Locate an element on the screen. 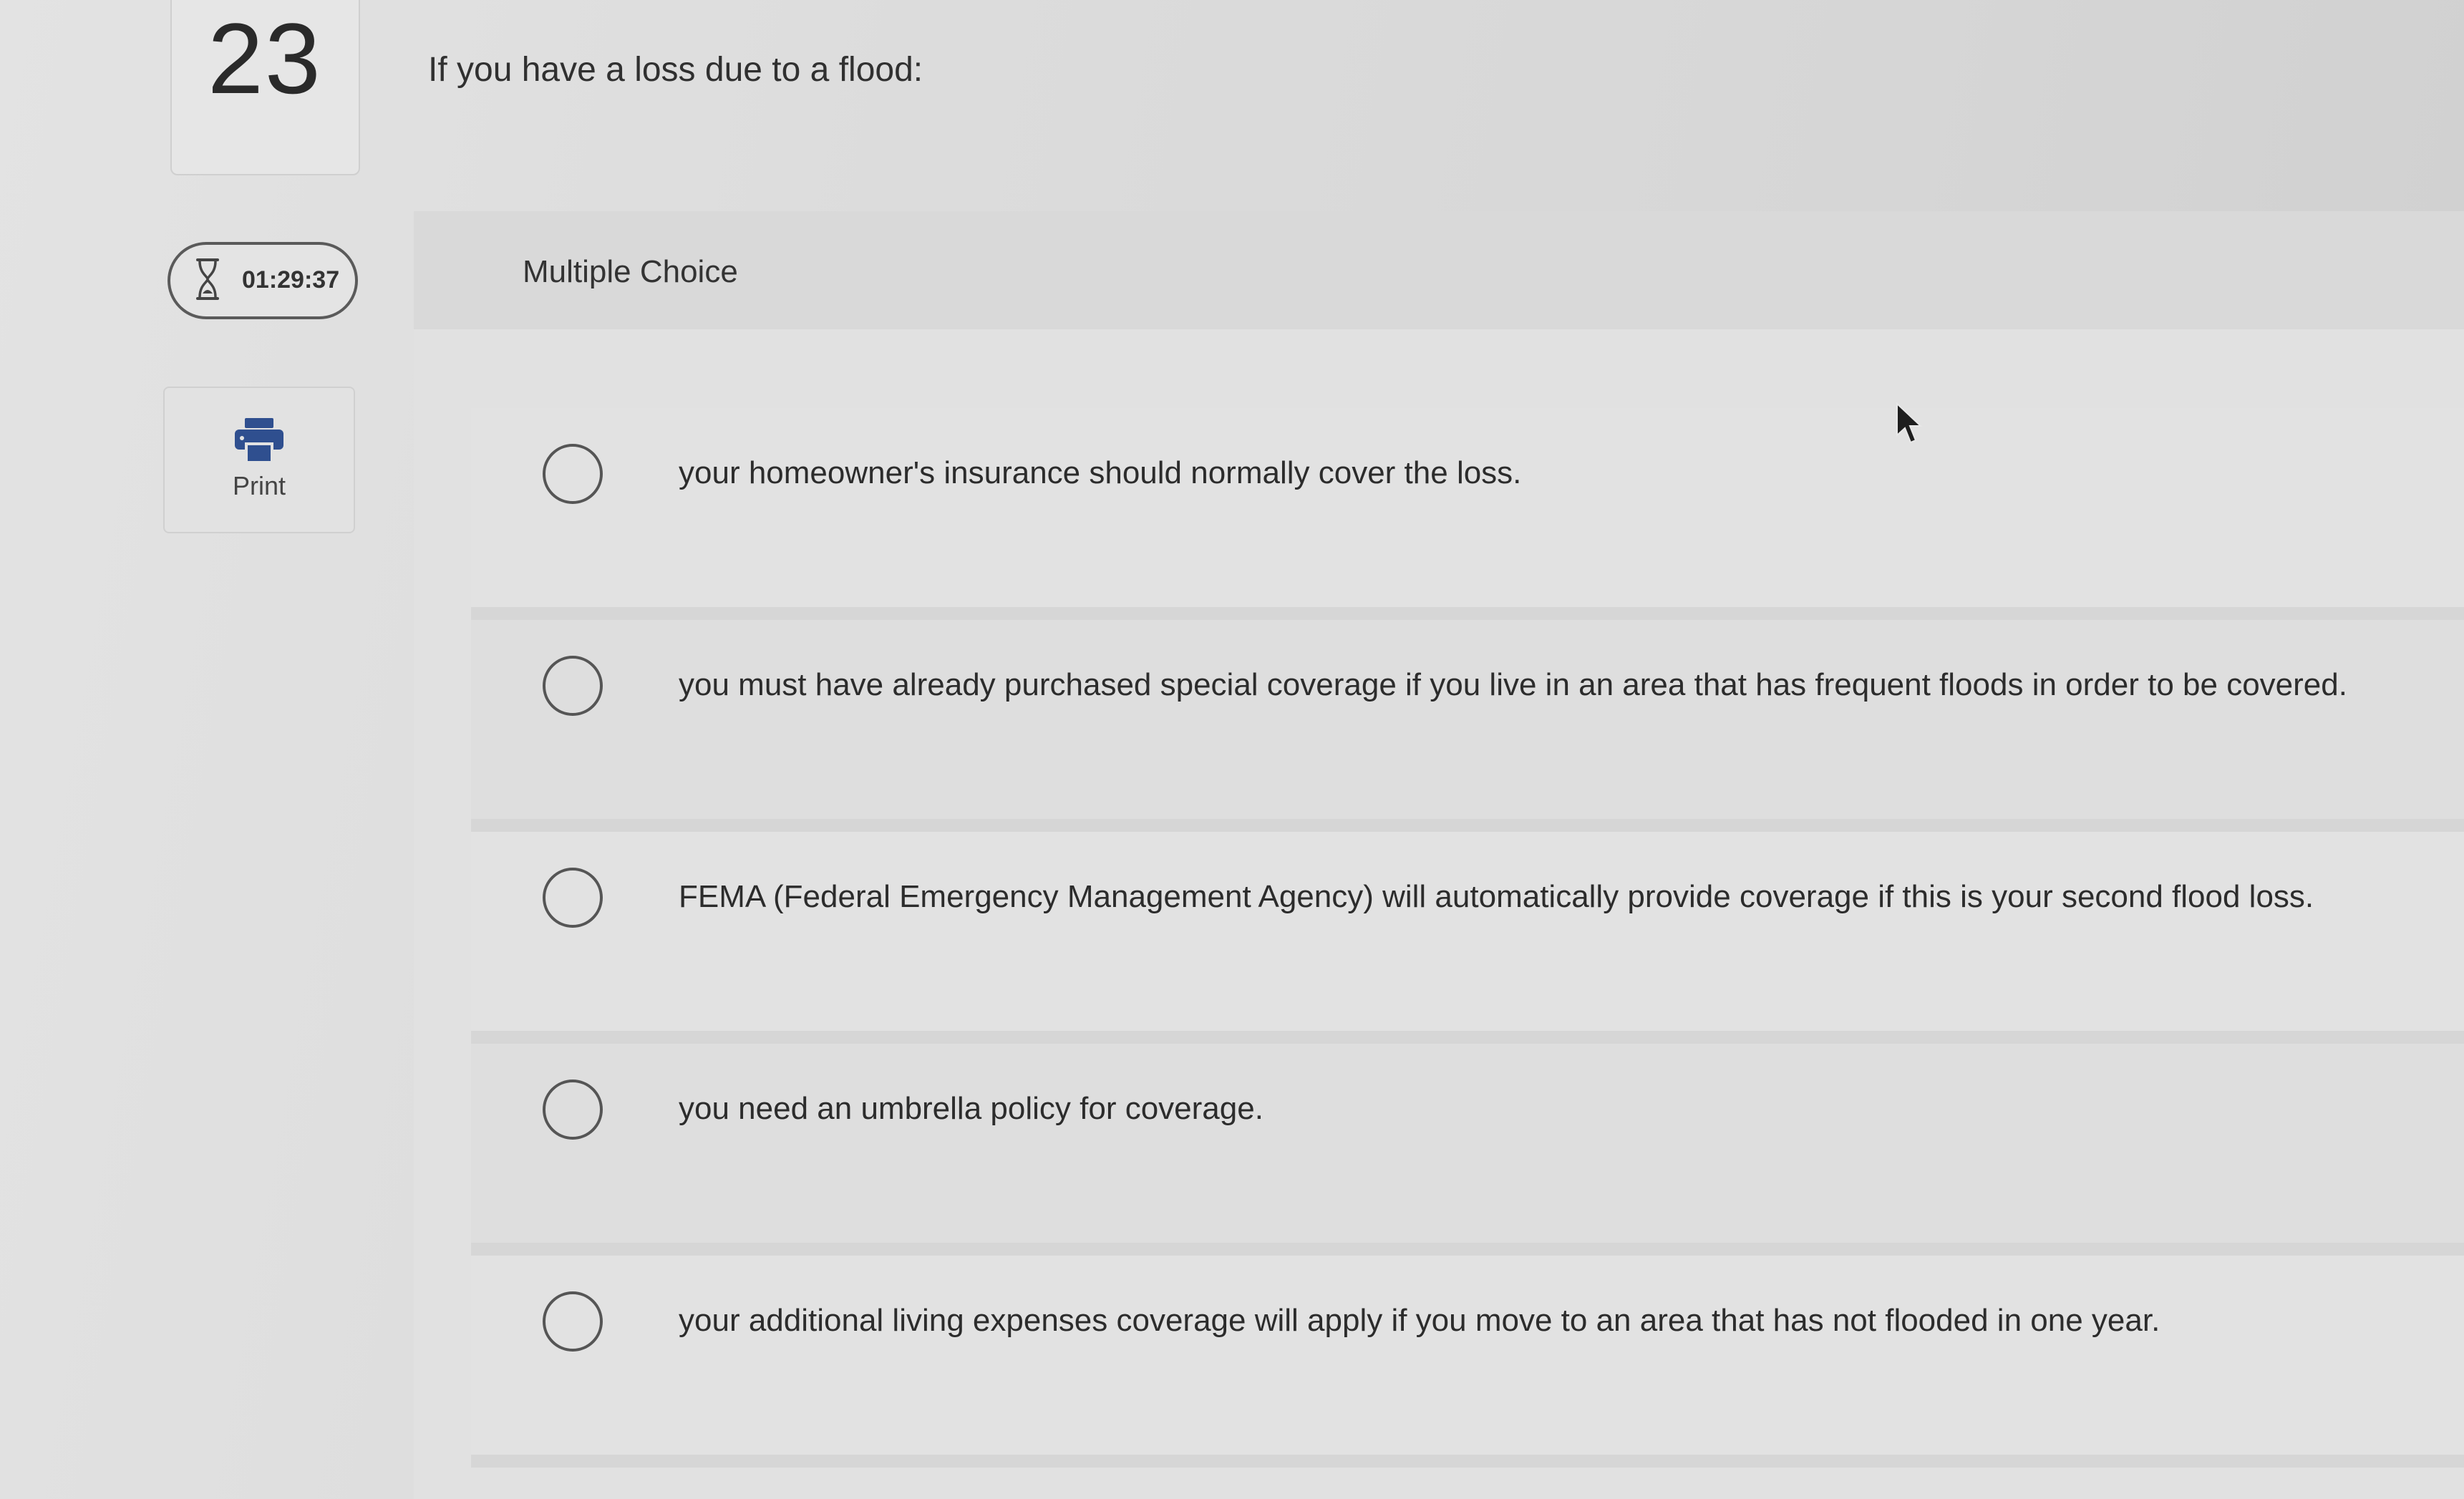 The height and width of the screenshot is (1499, 2464). printer-icon is located at coordinates (259, 441).